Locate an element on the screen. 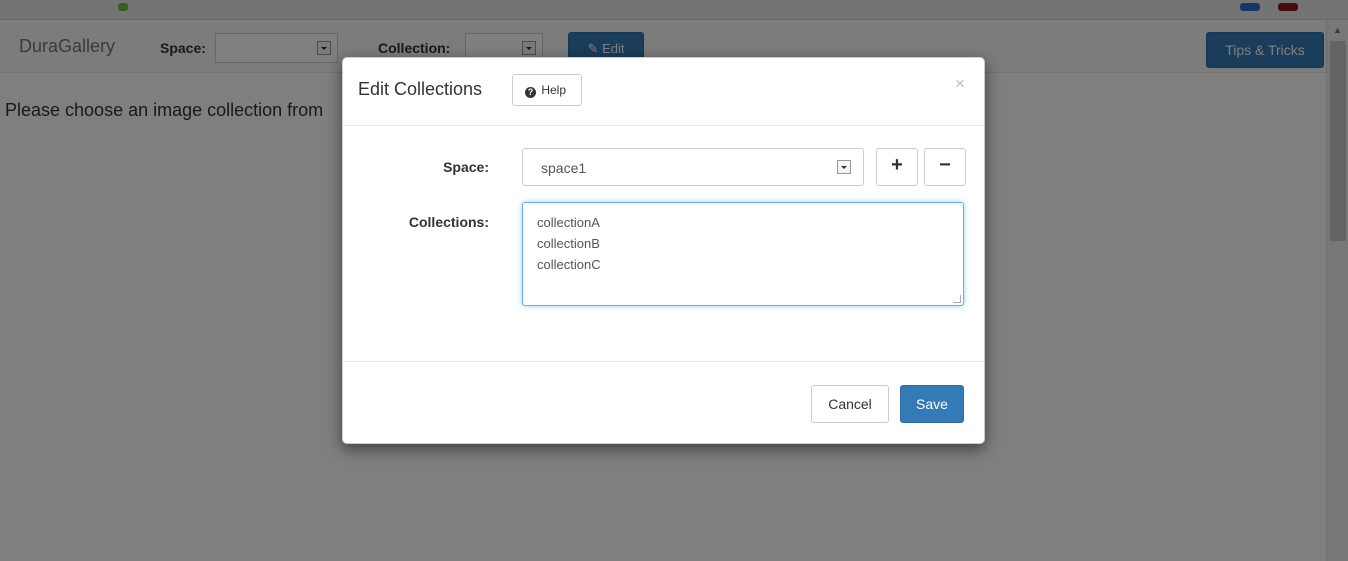  remove-space-button: − is located at coordinates (945, 167).